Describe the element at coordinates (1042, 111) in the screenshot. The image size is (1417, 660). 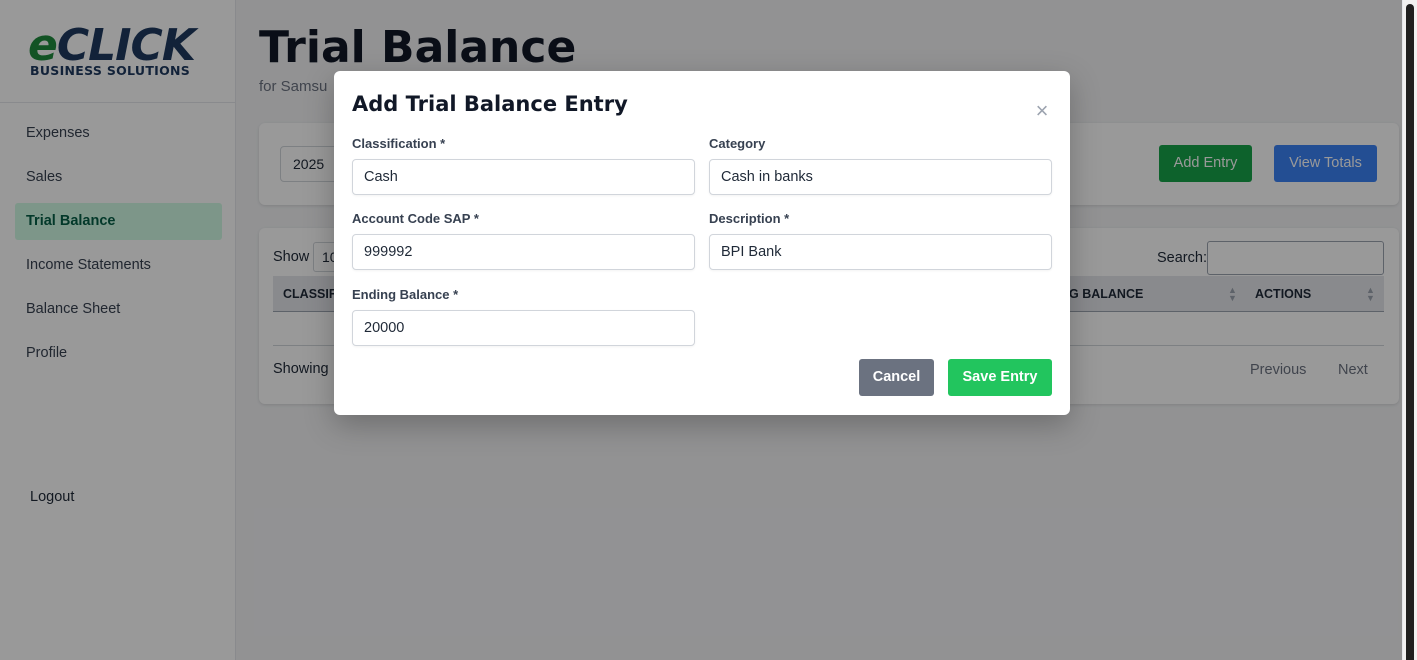
I see `close-icon: ×` at that location.